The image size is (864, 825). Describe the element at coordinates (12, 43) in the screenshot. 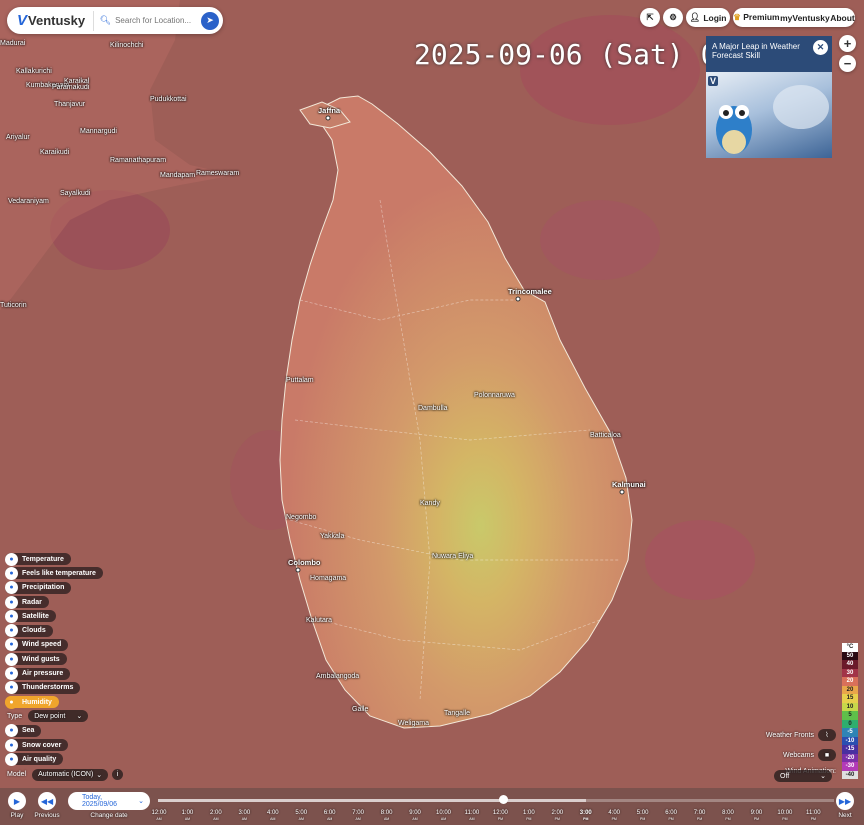

I see `place-label: Madurai` at that location.